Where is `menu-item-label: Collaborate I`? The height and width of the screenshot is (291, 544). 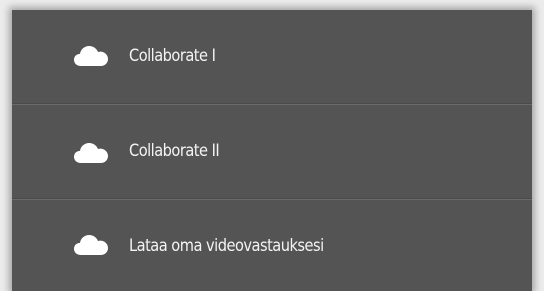 menu-item-label: Collaborate I is located at coordinates (172, 56).